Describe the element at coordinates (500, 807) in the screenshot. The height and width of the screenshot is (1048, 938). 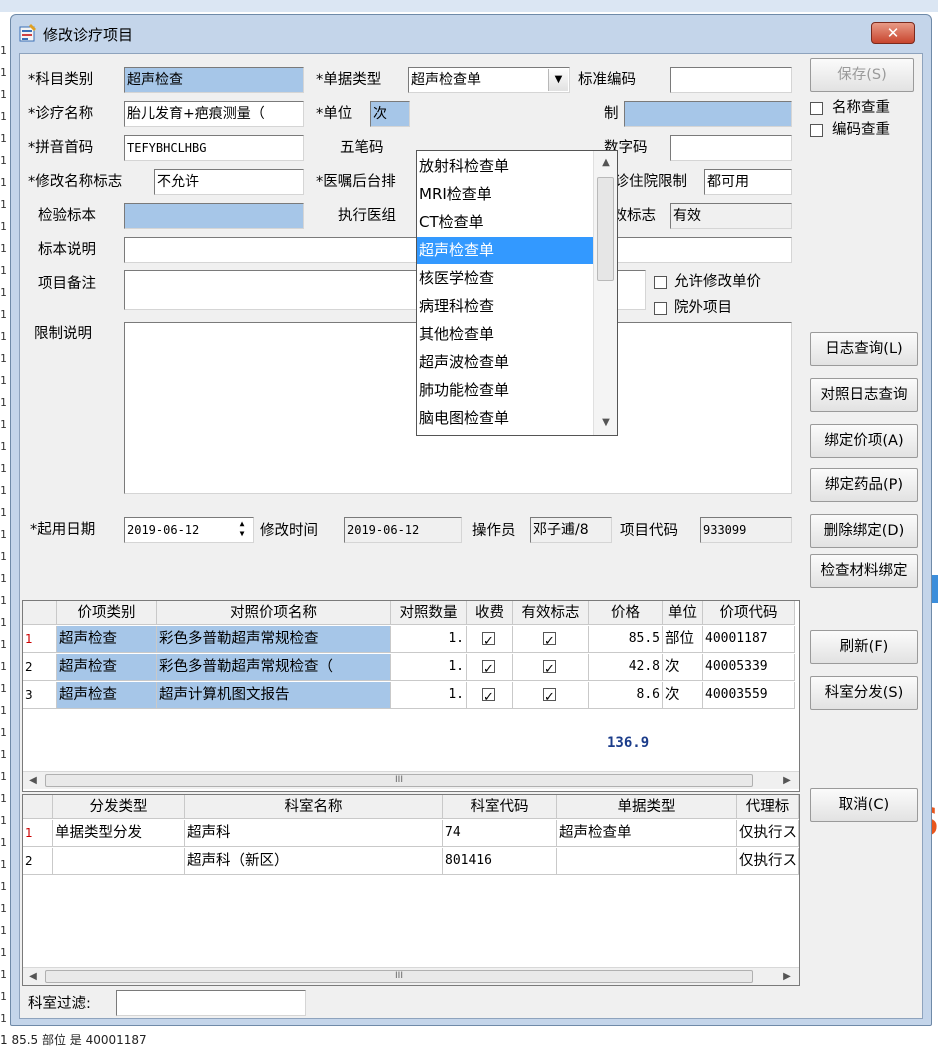
I see `dispatch-grid-header: 科室代码` at that location.